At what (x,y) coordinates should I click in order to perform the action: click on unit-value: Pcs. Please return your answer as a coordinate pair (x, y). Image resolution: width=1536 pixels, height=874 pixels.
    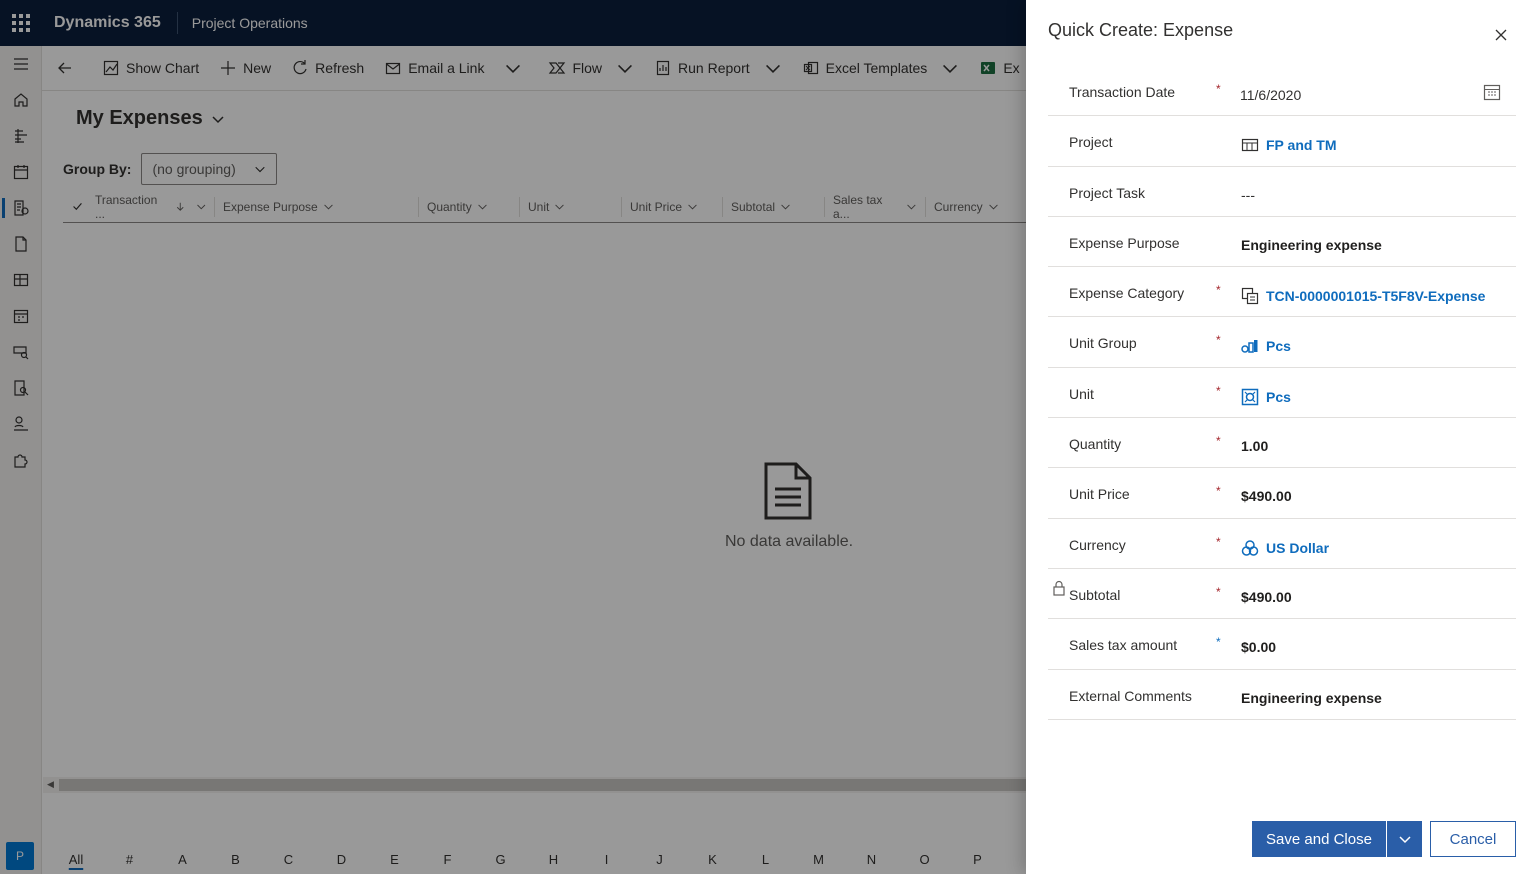
    Looking at the image, I should click on (1278, 396).